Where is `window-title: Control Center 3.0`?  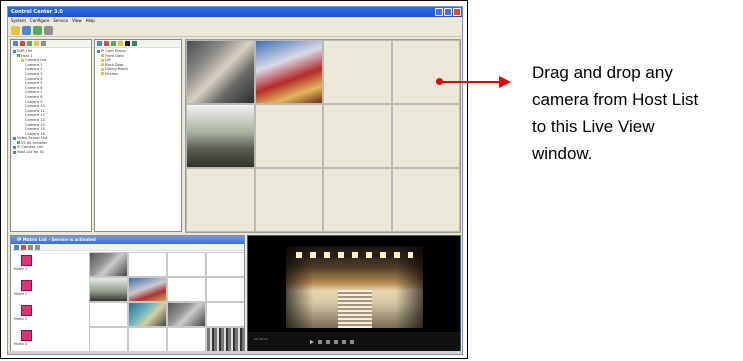
window-title: Control Center 3.0 is located at coordinates (37, 12).